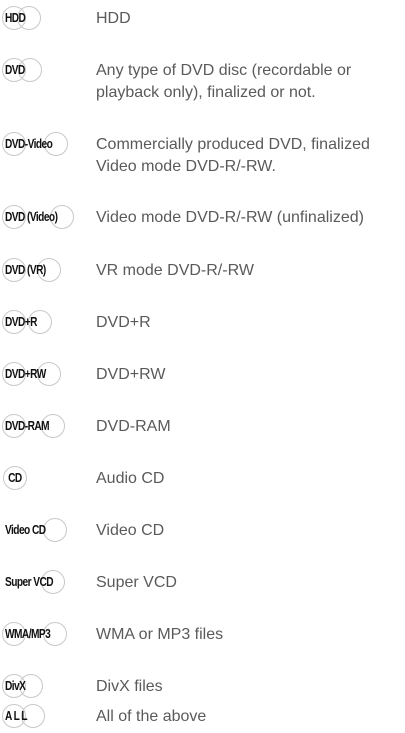 The image size is (405, 733). What do you see at coordinates (133, 426) in the screenshot?
I see `legend-description: DVD-RAM` at bounding box center [133, 426].